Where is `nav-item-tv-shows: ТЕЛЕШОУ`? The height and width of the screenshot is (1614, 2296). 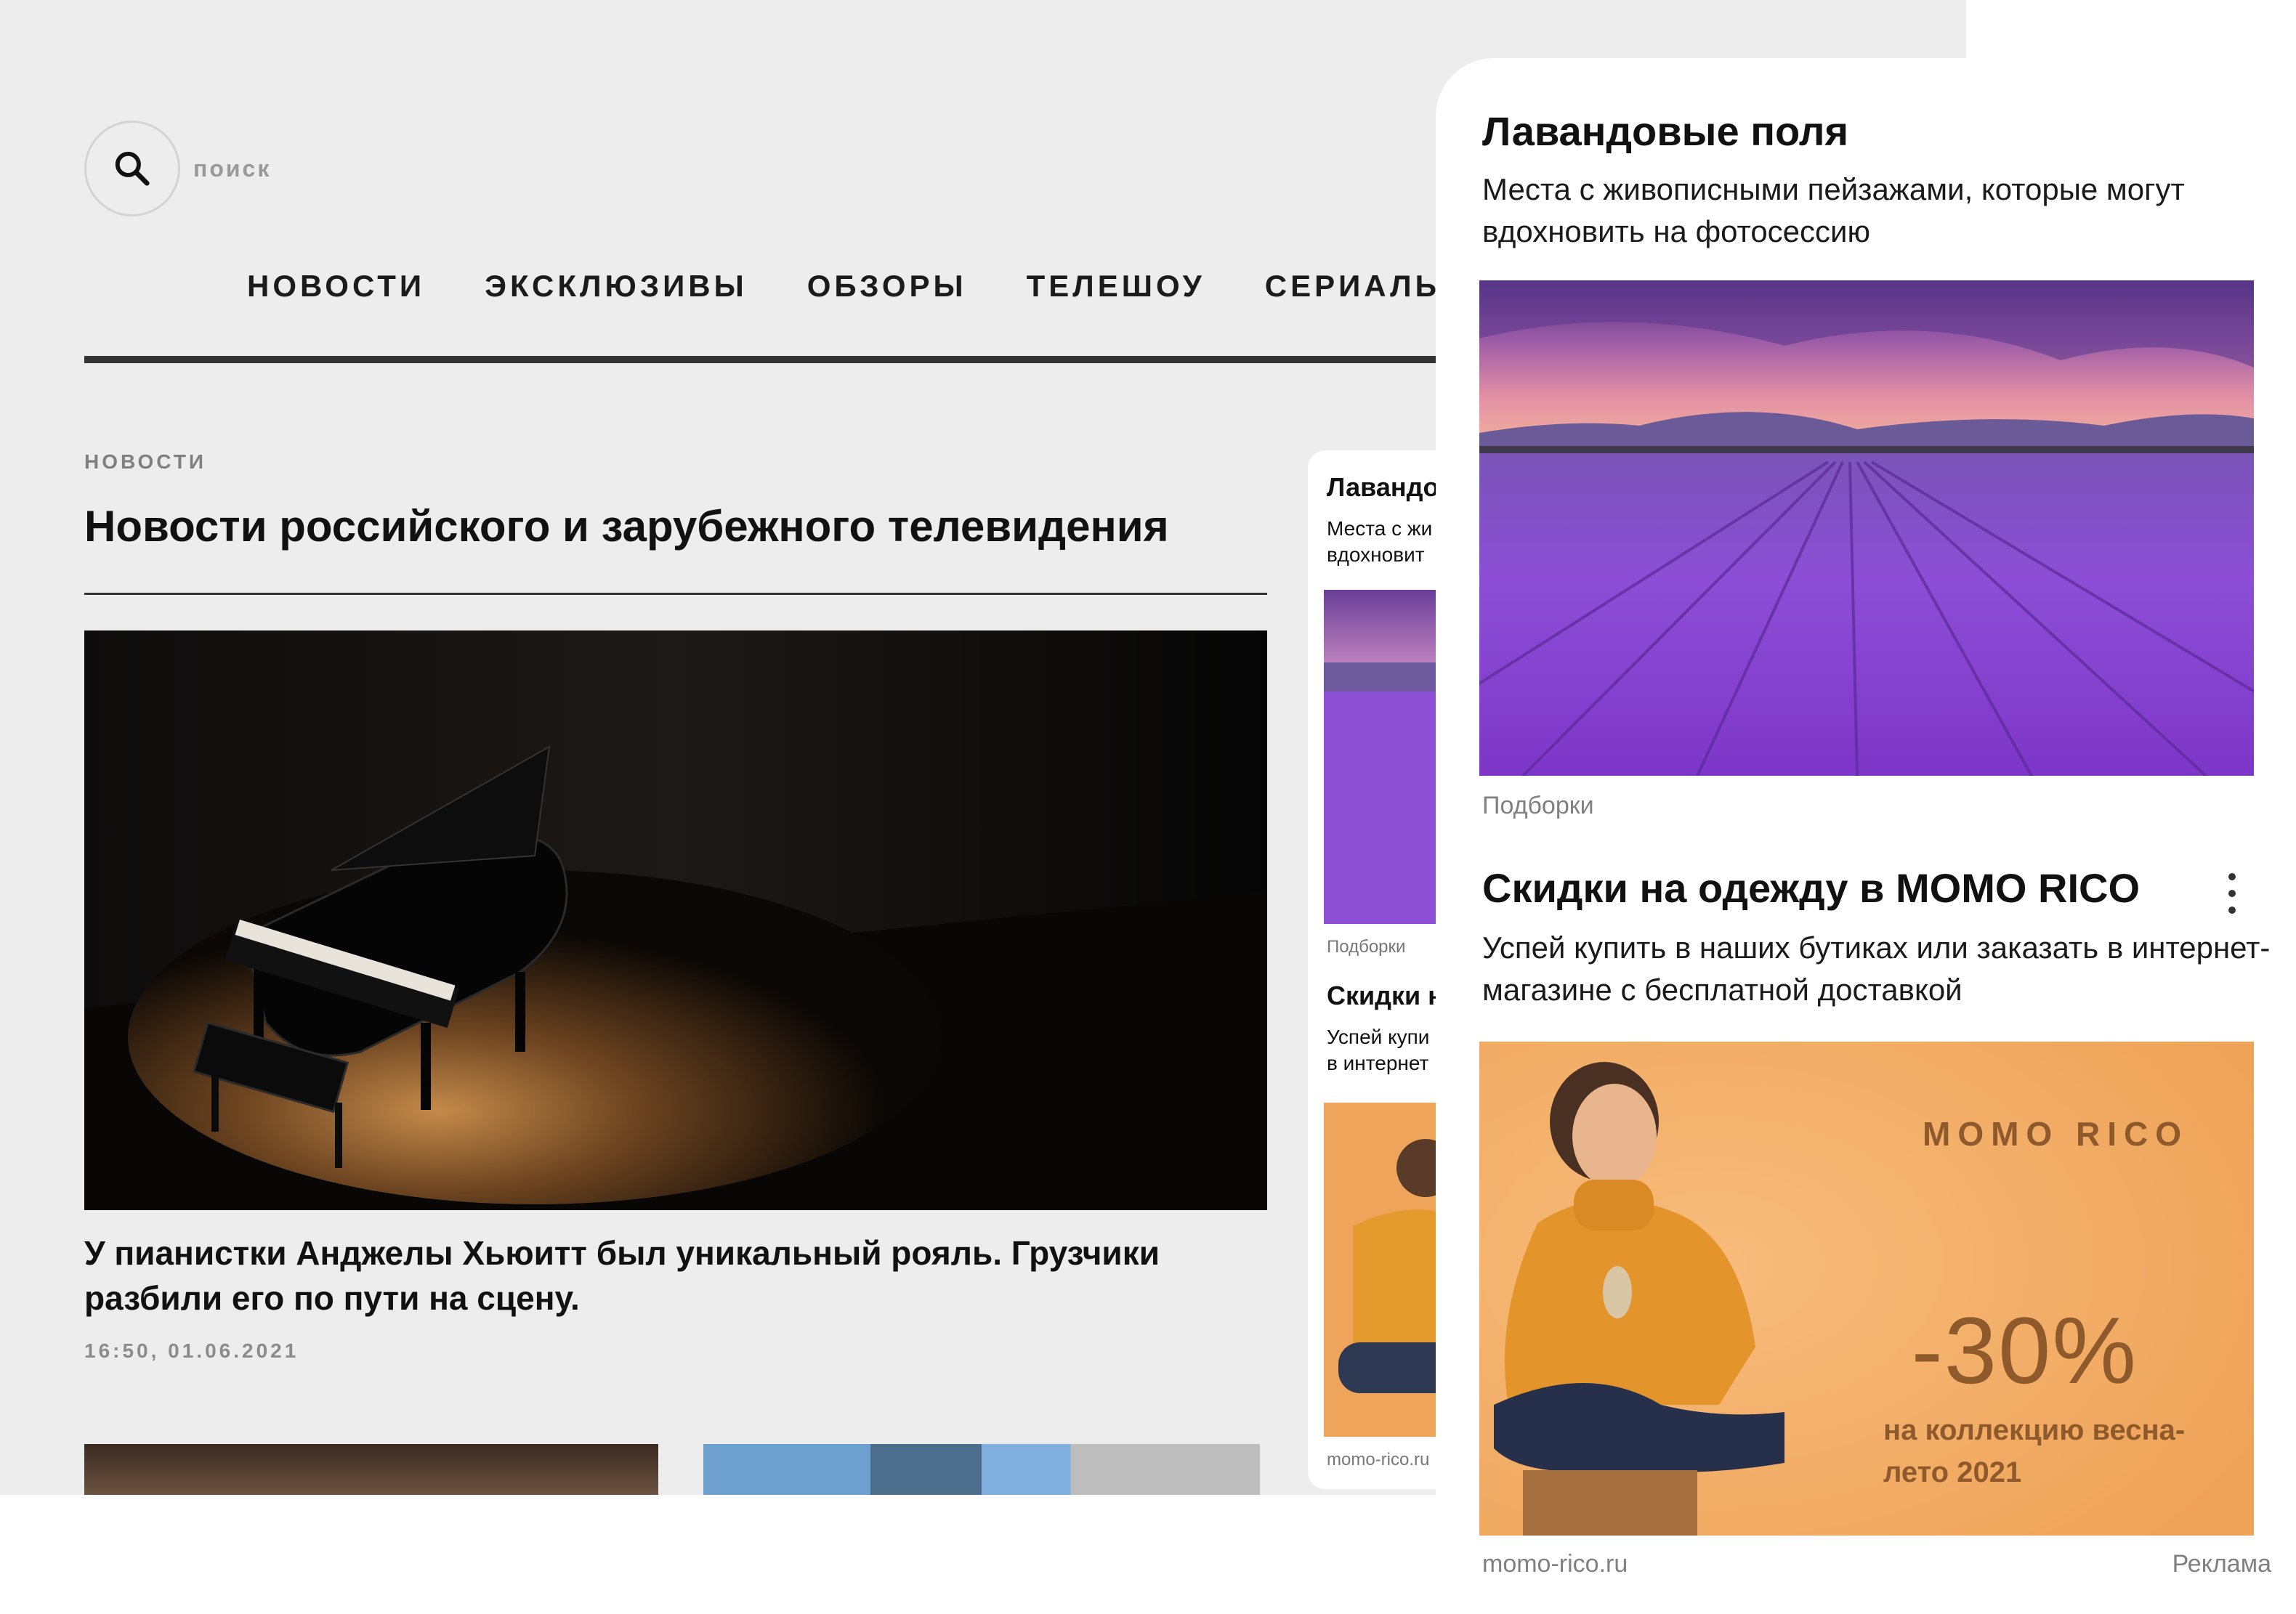
nav-item-tv-shows: ТЕЛЕШОУ is located at coordinates (1116, 286).